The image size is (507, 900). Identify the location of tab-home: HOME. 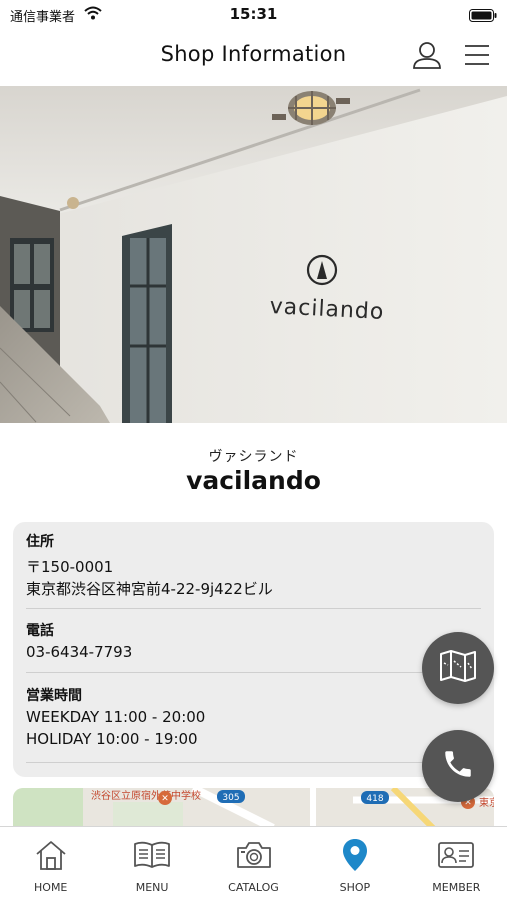
(50, 863).